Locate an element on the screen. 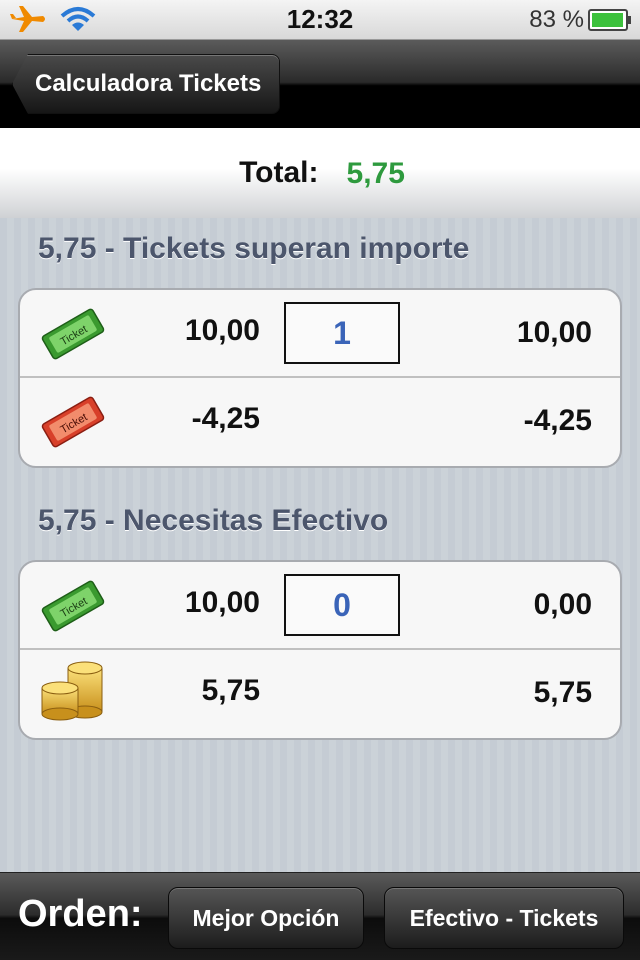 This screenshot has width=640, height=960. back-button-label: Calculadora Tickets is located at coordinates (148, 83).